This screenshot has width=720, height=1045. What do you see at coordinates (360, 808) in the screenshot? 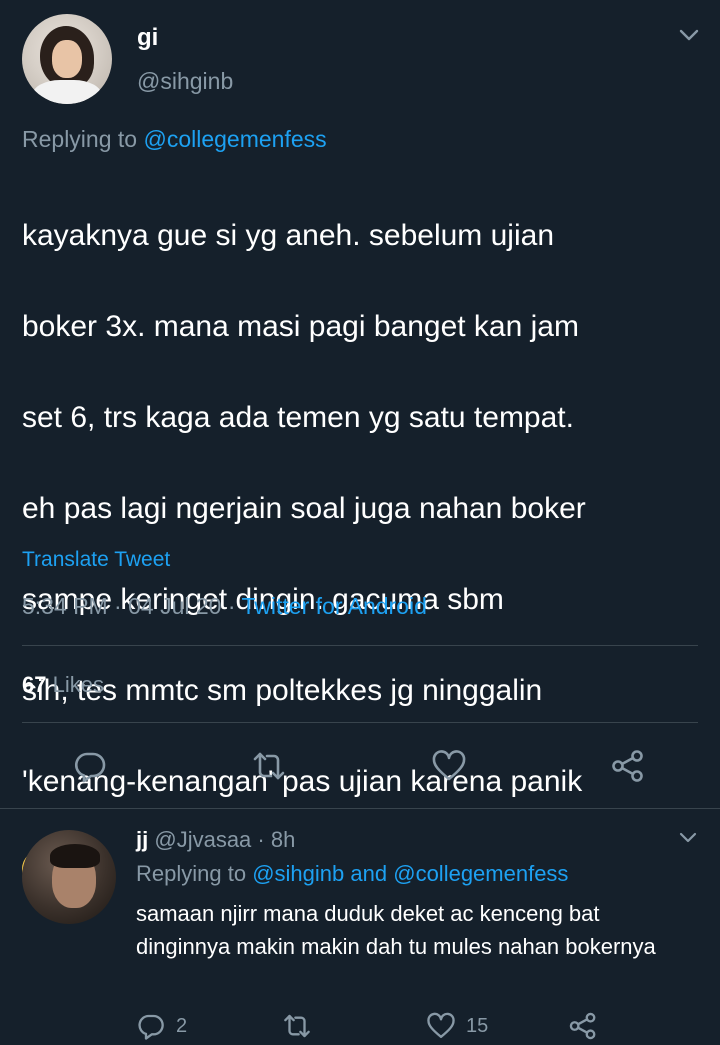
I see `thread-divider` at bounding box center [360, 808].